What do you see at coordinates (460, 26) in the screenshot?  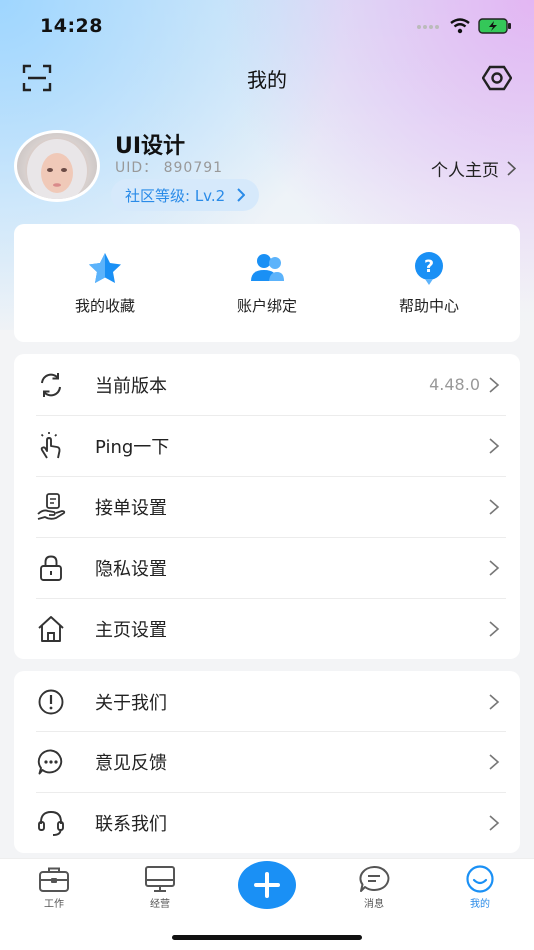 I see `wifi-icon` at bounding box center [460, 26].